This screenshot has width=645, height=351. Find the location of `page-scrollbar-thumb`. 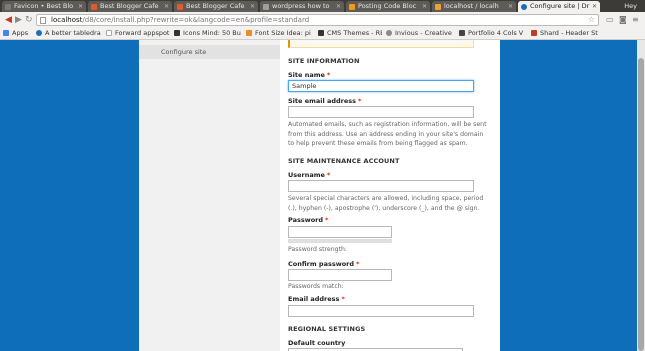

page-scrollbar-thumb is located at coordinates (641, 204).